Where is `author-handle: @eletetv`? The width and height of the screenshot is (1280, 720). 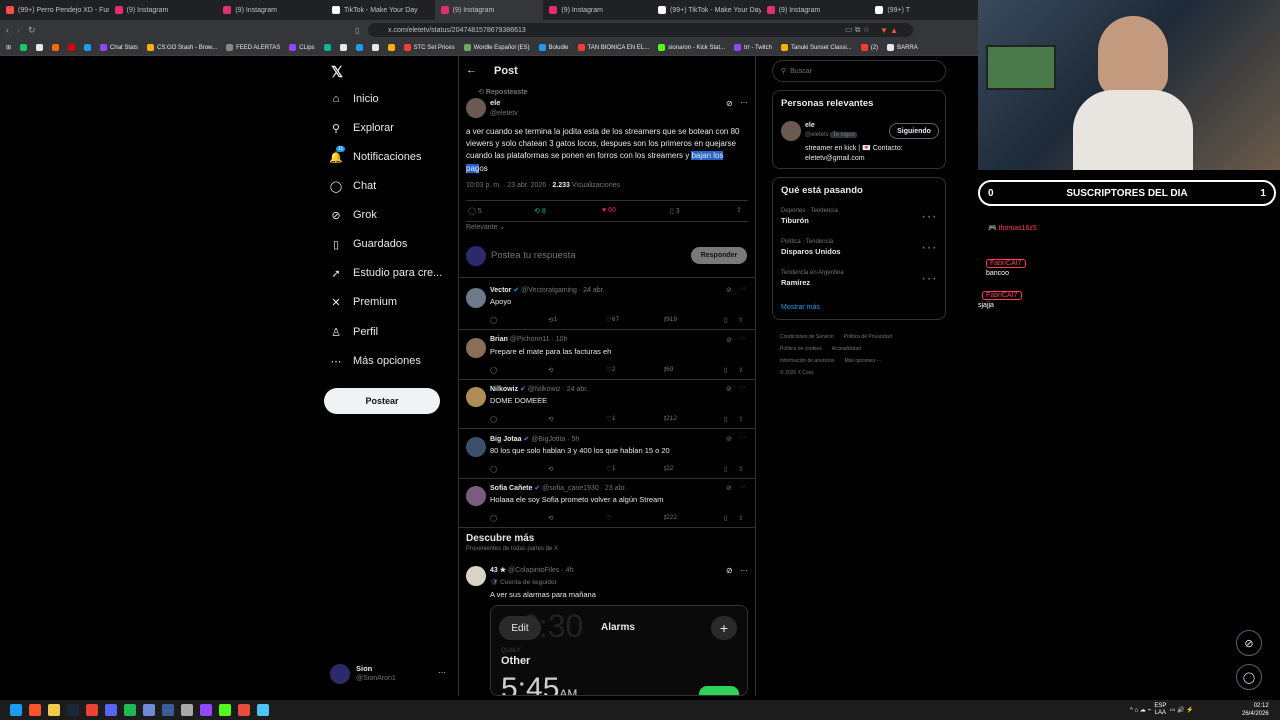 author-handle: @eletetv is located at coordinates (504, 113).